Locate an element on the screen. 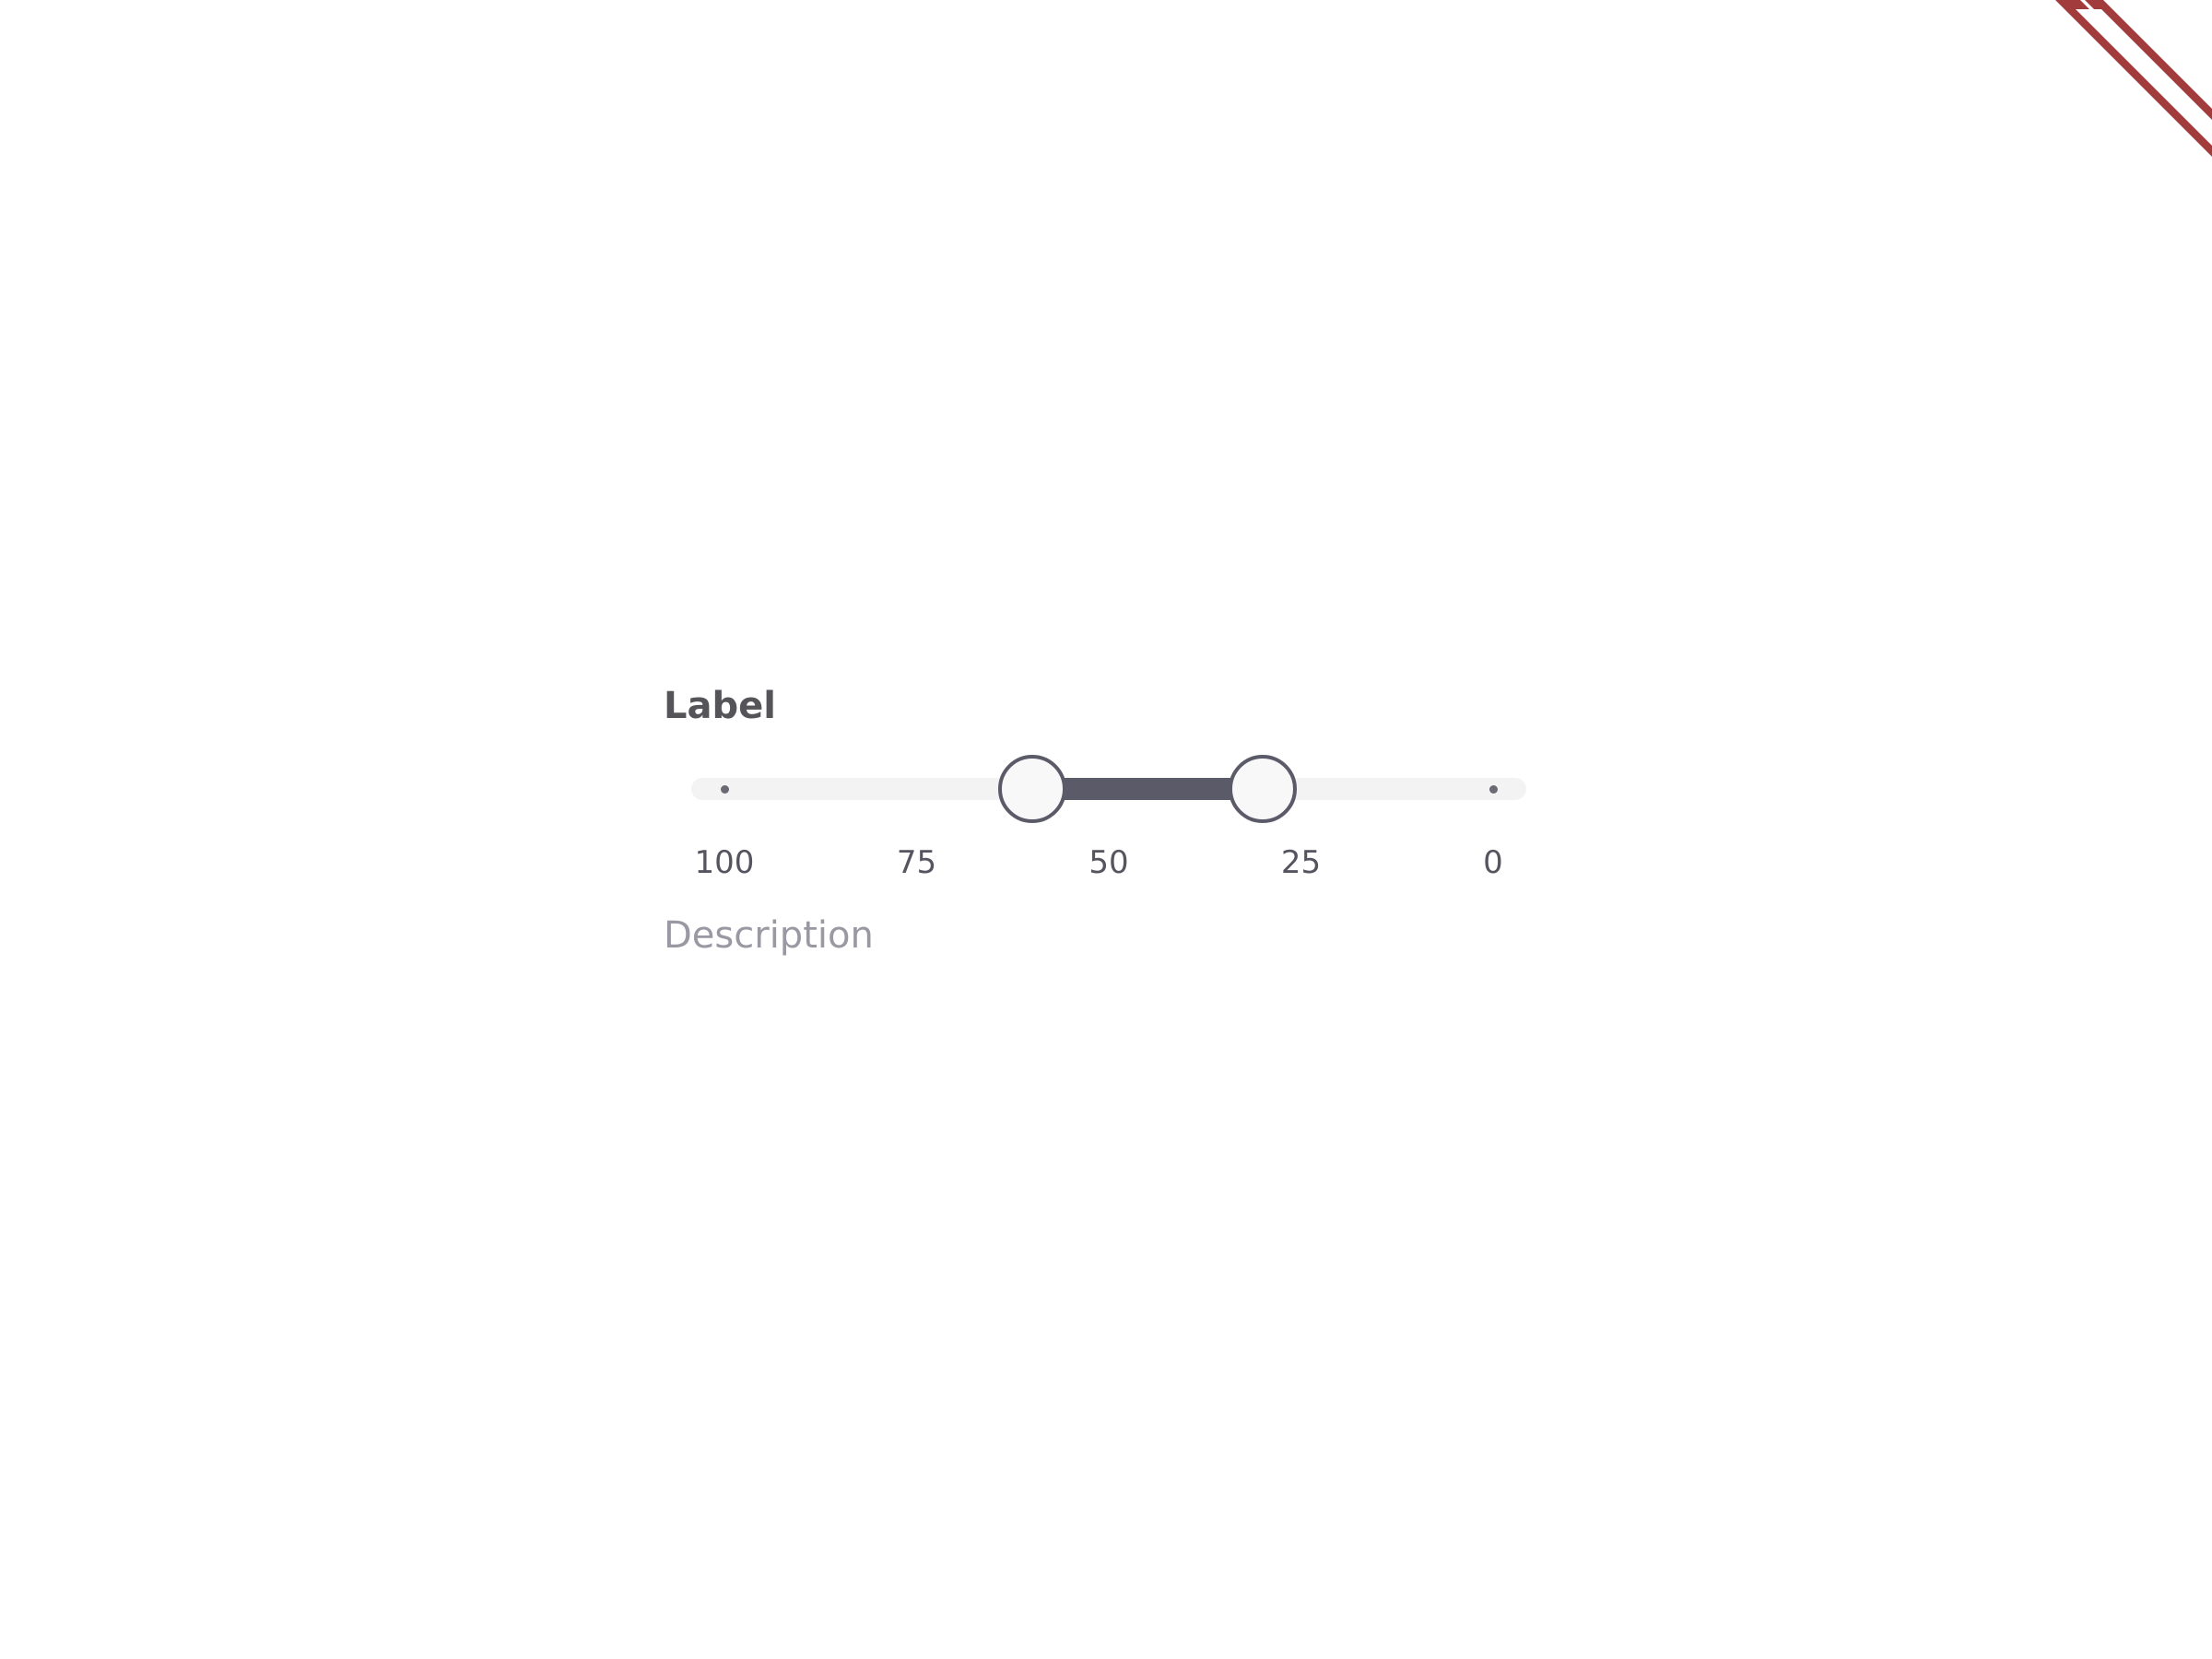 The width and height of the screenshot is (2212, 1659). tick-label: 50 is located at coordinates (1108, 862).